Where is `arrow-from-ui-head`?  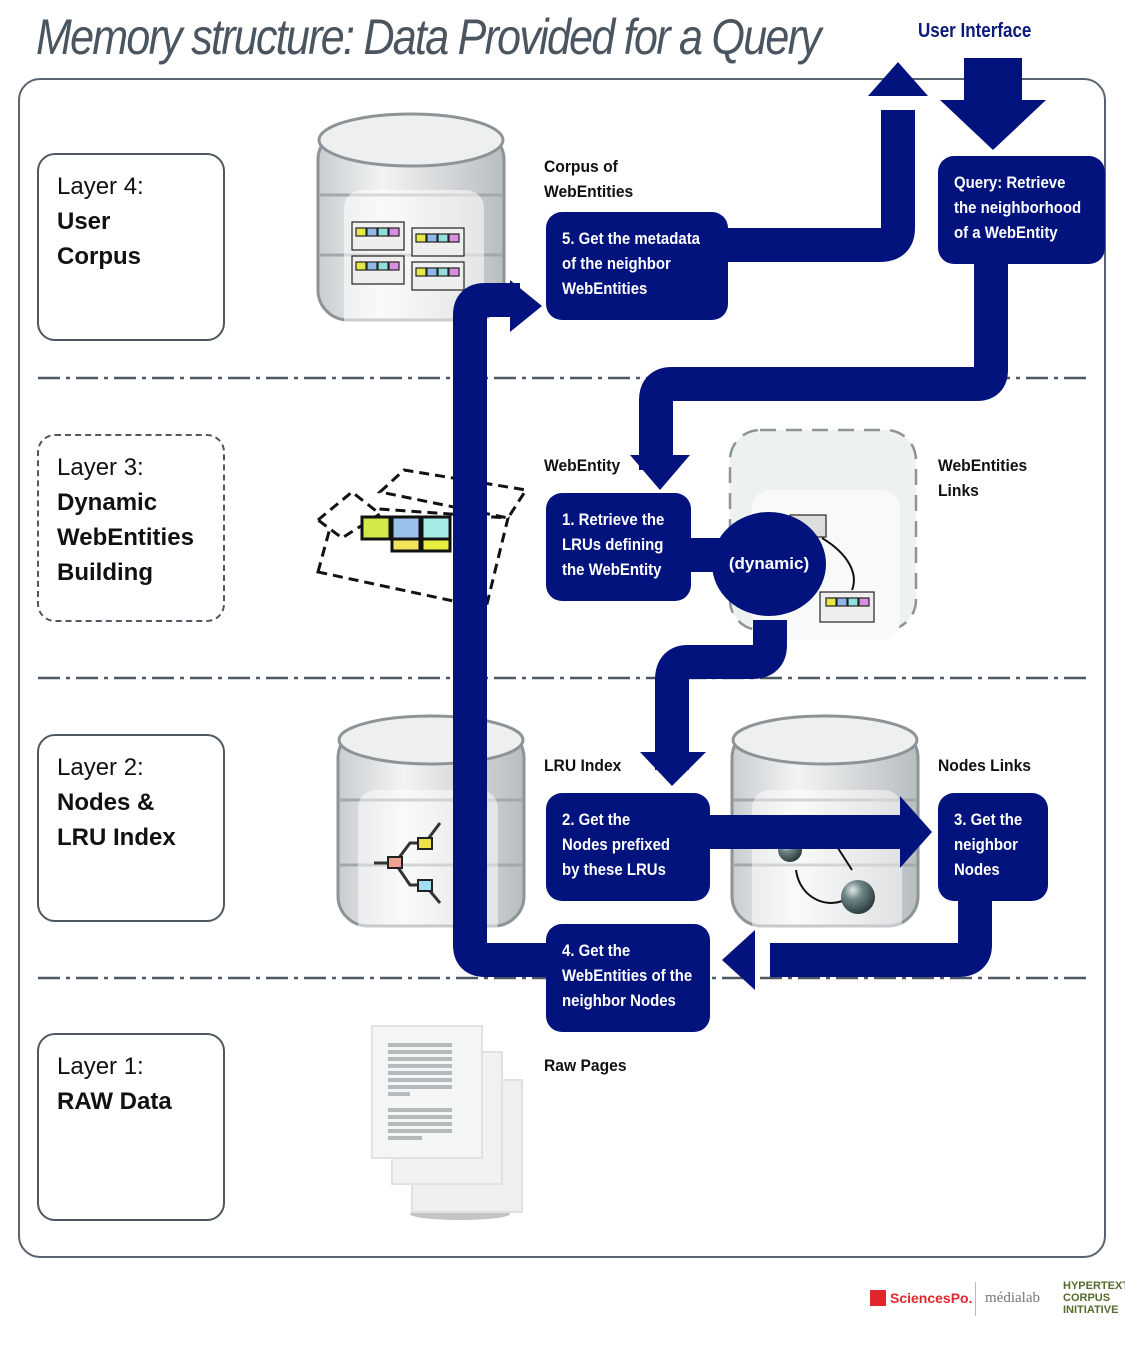
arrow-from-ui-head is located at coordinates (993, 125).